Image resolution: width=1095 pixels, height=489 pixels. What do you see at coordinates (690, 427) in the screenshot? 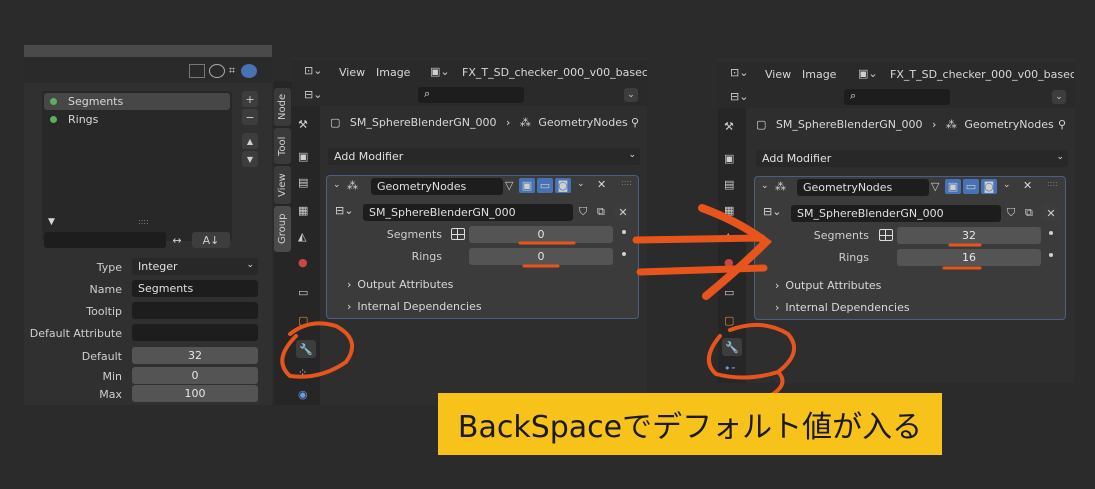
I see `caption-text: BackSpaceでデフォルト値が入る` at bounding box center [690, 427].